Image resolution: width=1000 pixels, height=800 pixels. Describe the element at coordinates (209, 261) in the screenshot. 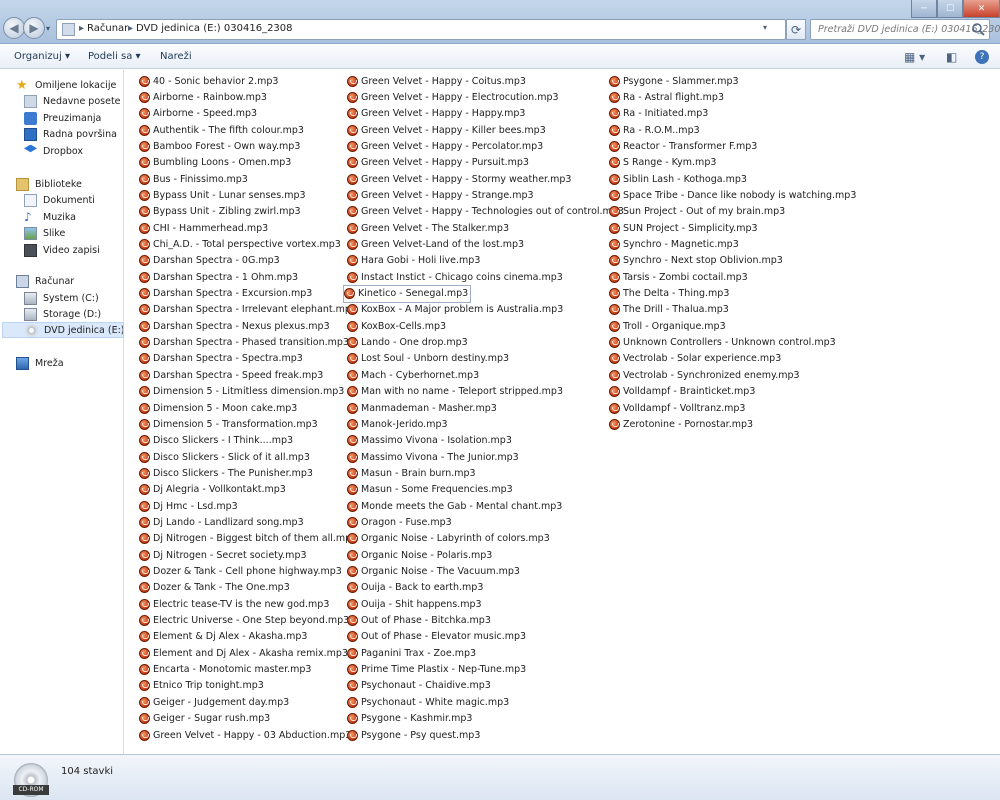

I see `file-item: Darshan Spectra - 0G.mp3` at that location.